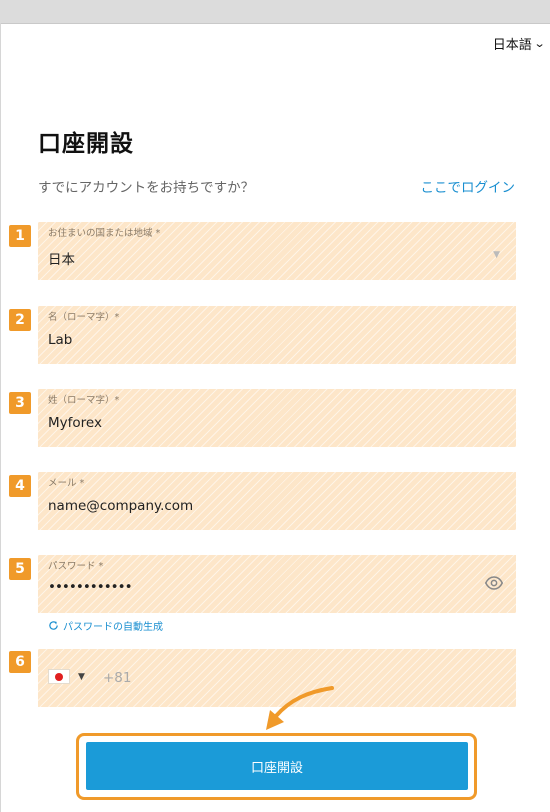 Image resolution: width=550 pixels, height=812 pixels. What do you see at coordinates (84, 400) in the screenshot?
I see `last-name-label: 姓（ローマ字）*` at bounding box center [84, 400].